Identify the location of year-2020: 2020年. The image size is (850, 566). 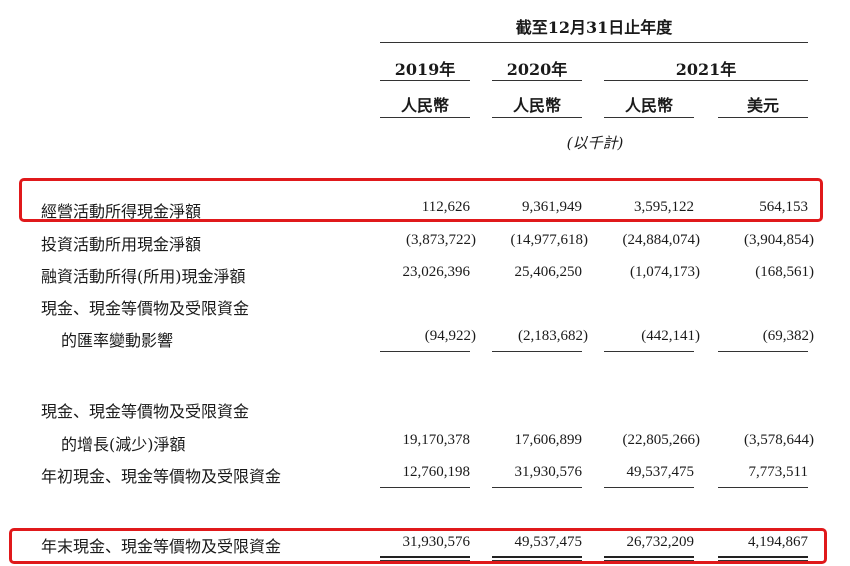
(537, 69).